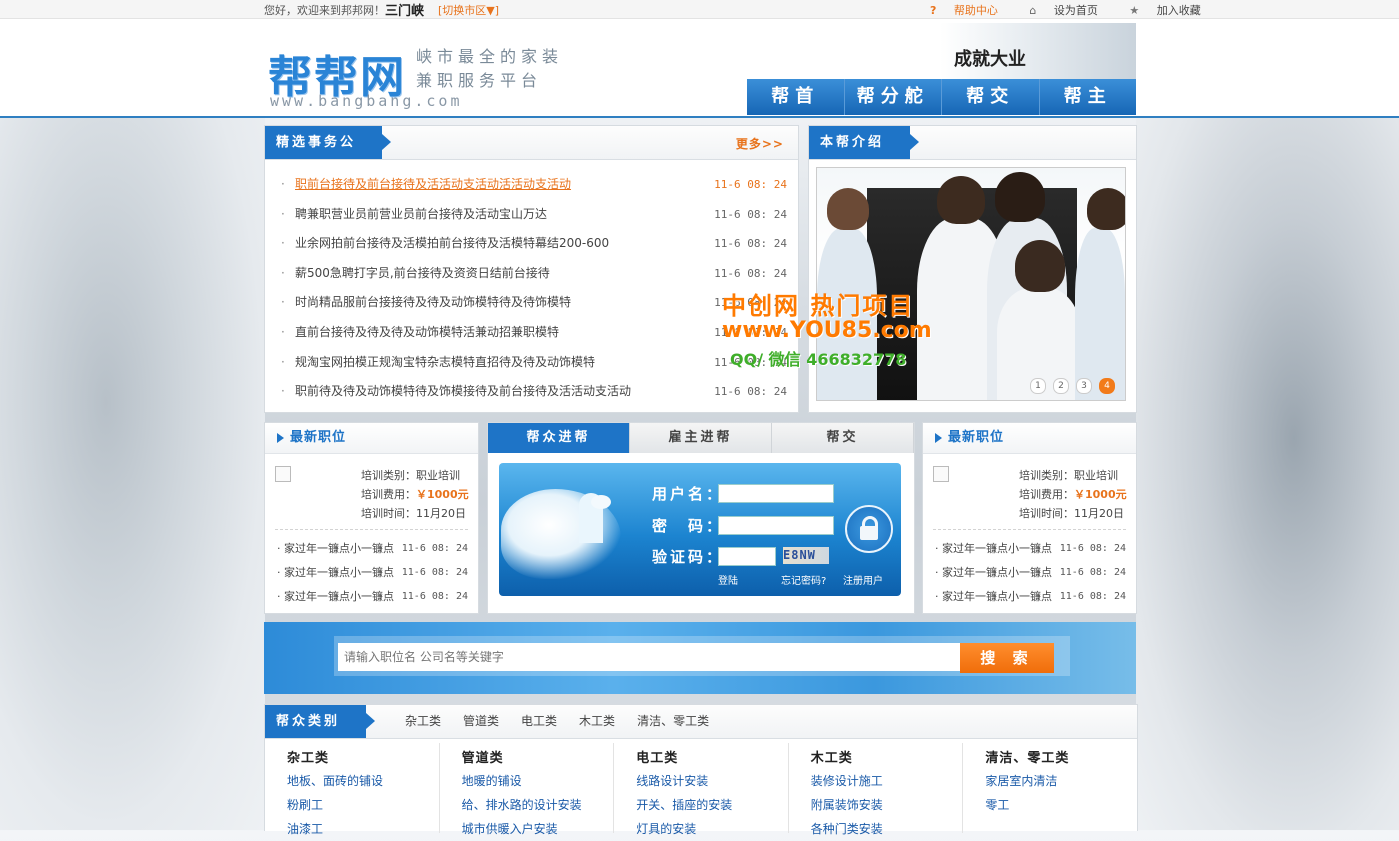 The image size is (1399, 841). I want to click on category-link: 地板、面砖的铺设, so click(363, 781).